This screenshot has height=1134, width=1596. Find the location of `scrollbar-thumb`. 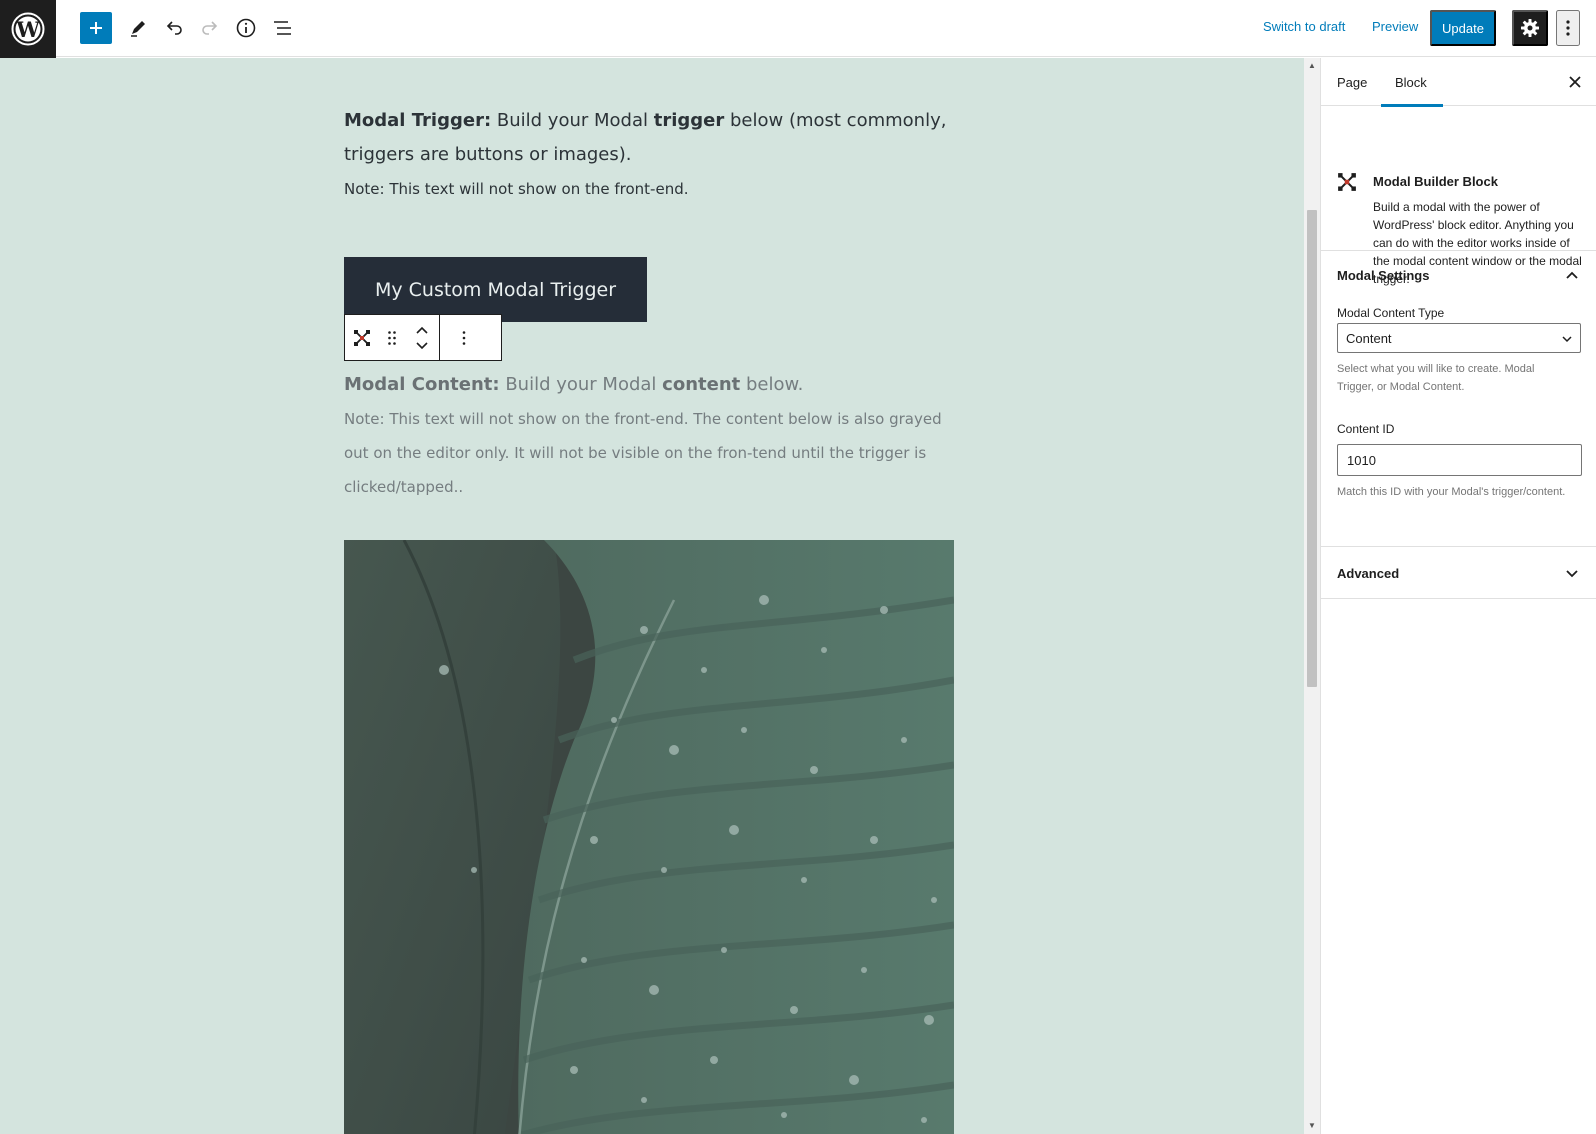

scrollbar-thumb is located at coordinates (1312, 448).